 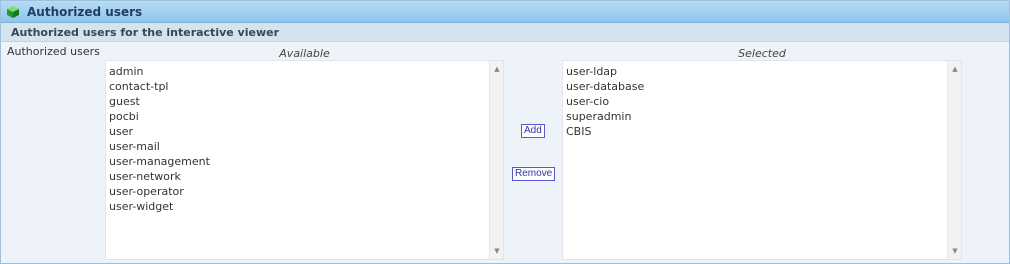 I want to click on selected-scrollbar: ▲ ▼, so click(x=954, y=160).